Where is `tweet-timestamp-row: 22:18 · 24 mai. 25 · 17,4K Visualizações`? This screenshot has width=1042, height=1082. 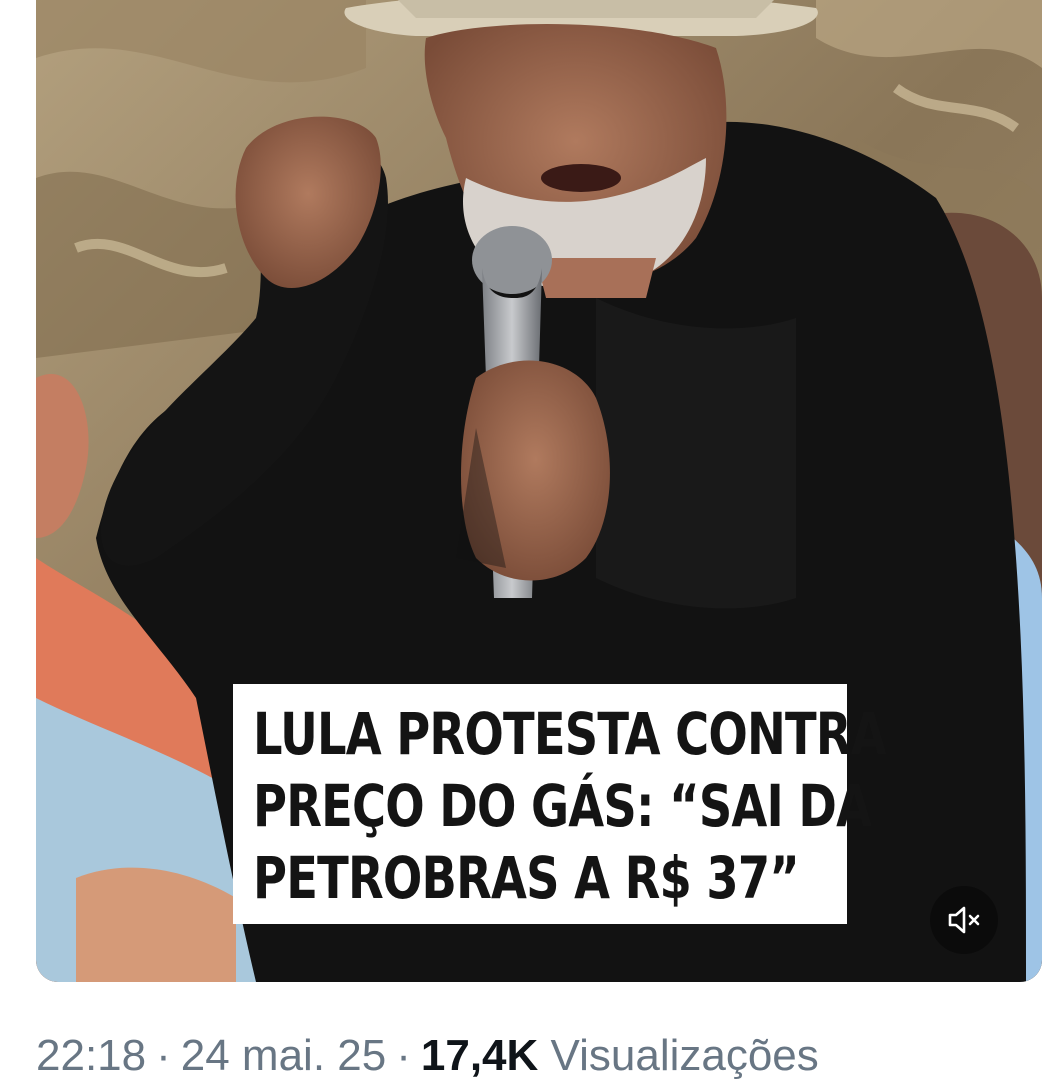 tweet-timestamp-row: 22:18 · 24 mai. 25 · 17,4K Visualizações is located at coordinates (427, 1053).